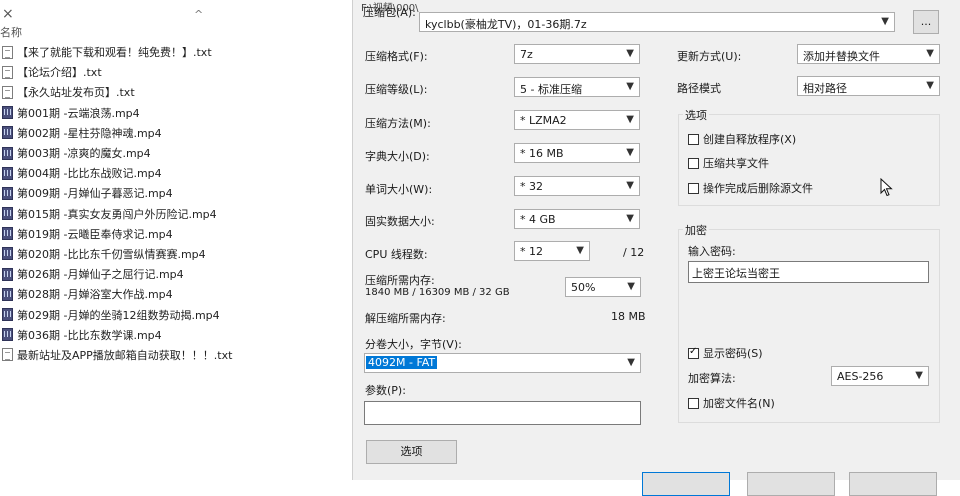  What do you see at coordinates (841, 56) in the screenshot?
I see `update-mode-value: 添加并替换文件` at bounding box center [841, 56].